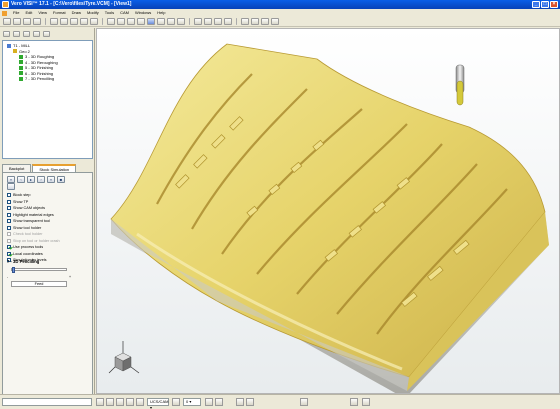 This screenshot has width=560, height=409. I want to click on rotate-view-icon, so click(141, 21).